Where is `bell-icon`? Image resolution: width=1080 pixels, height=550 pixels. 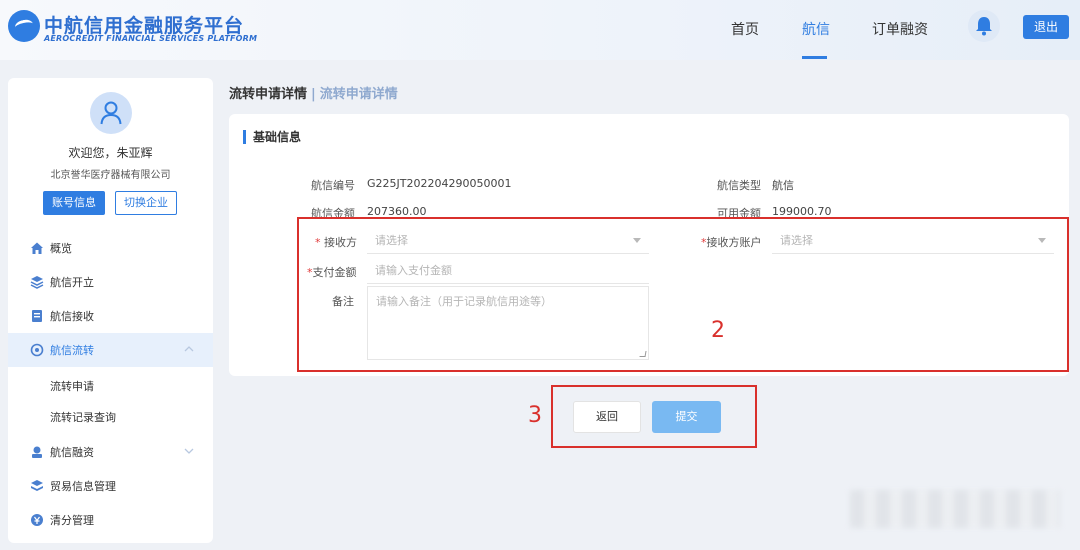
bell-icon is located at coordinates (984, 26).